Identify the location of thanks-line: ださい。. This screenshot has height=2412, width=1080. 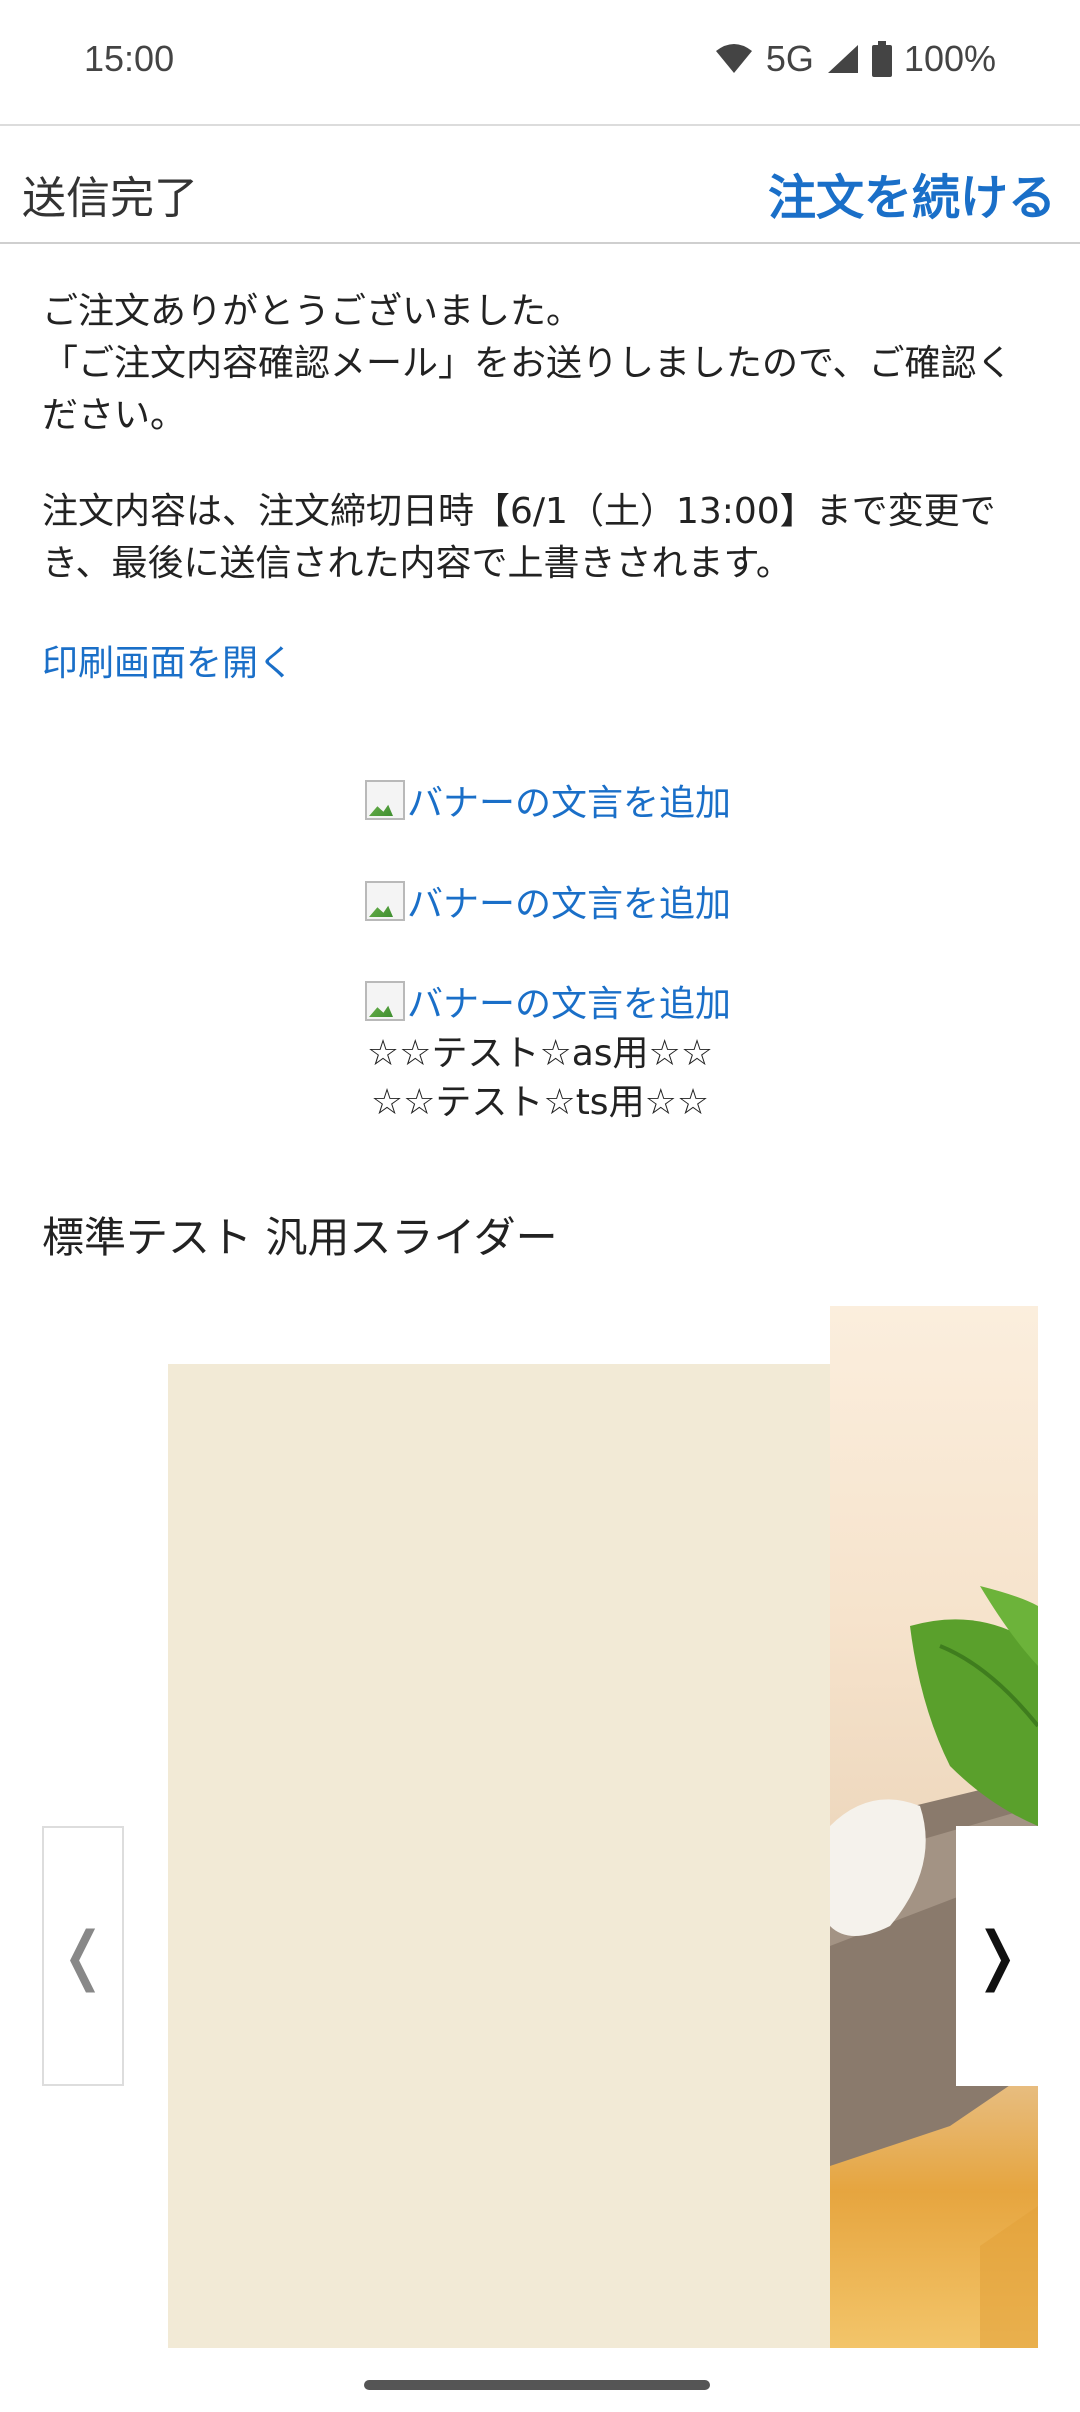
(114, 415).